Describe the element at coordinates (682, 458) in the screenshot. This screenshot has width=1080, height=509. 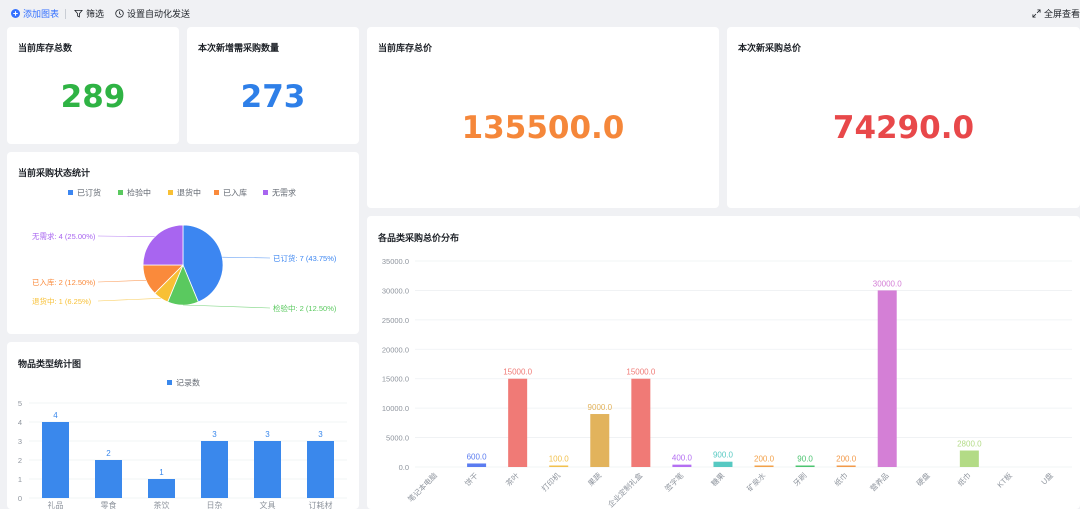
I see `bar-value-label: 400.0` at that location.